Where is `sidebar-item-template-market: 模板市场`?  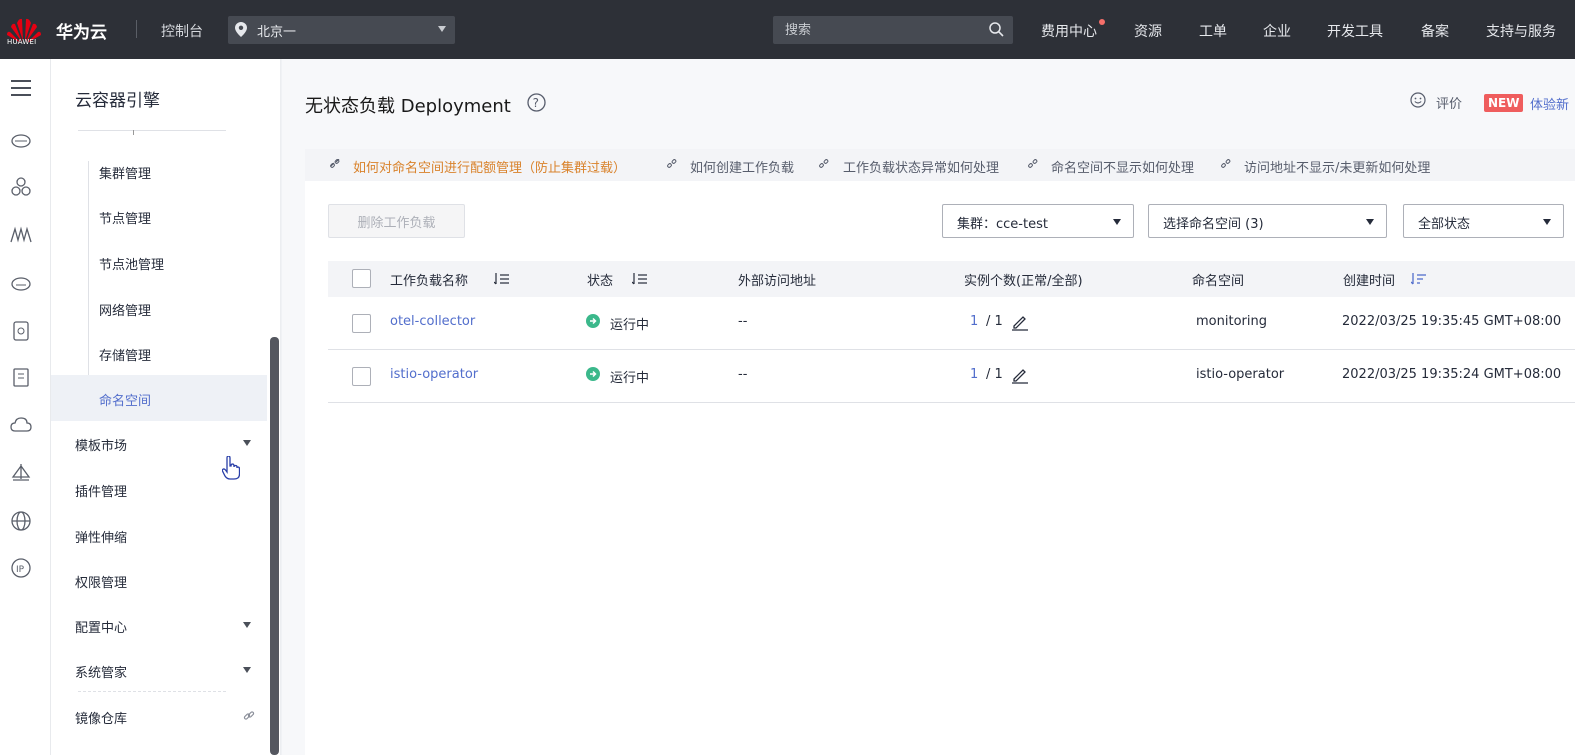
sidebar-item-template-market: 模板市场 is located at coordinates (101, 444).